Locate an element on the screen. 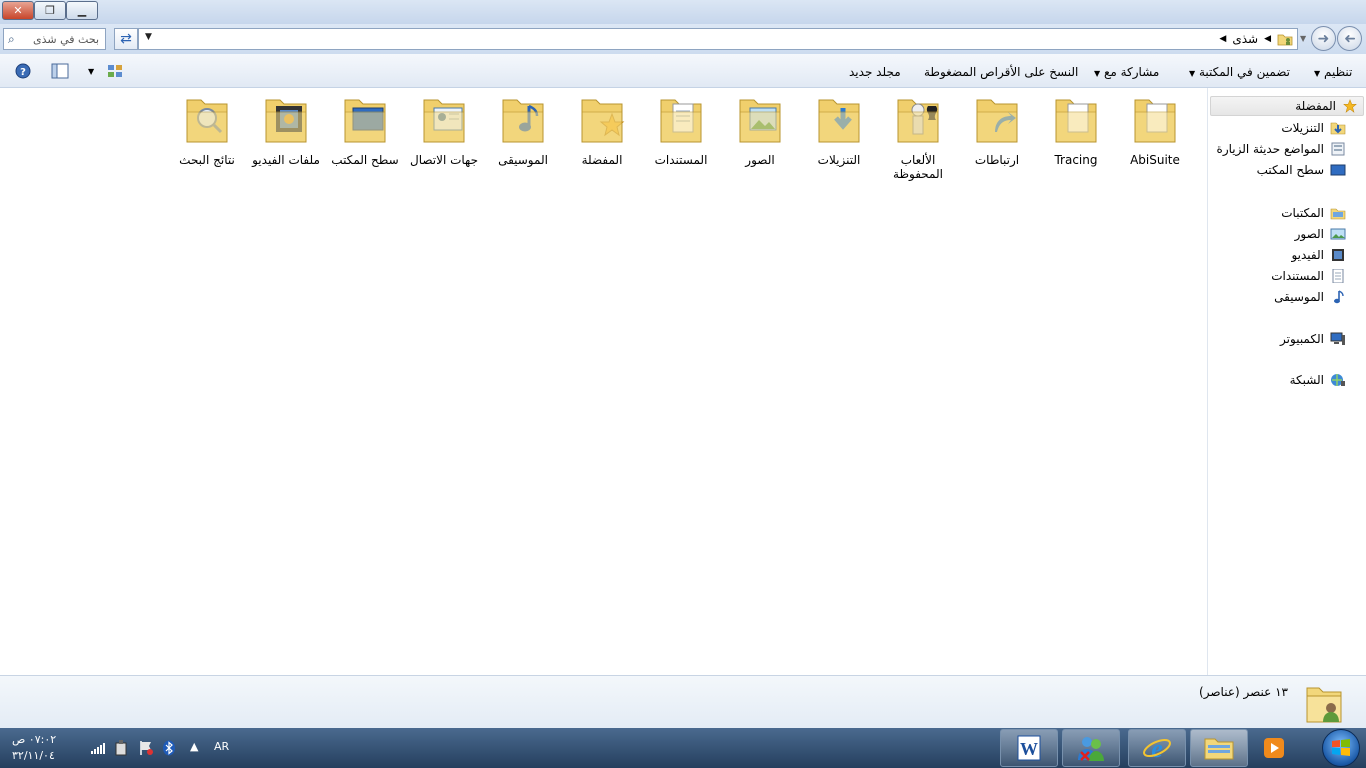  folder-label: سطح المكتب is located at coordinates (365, 160).